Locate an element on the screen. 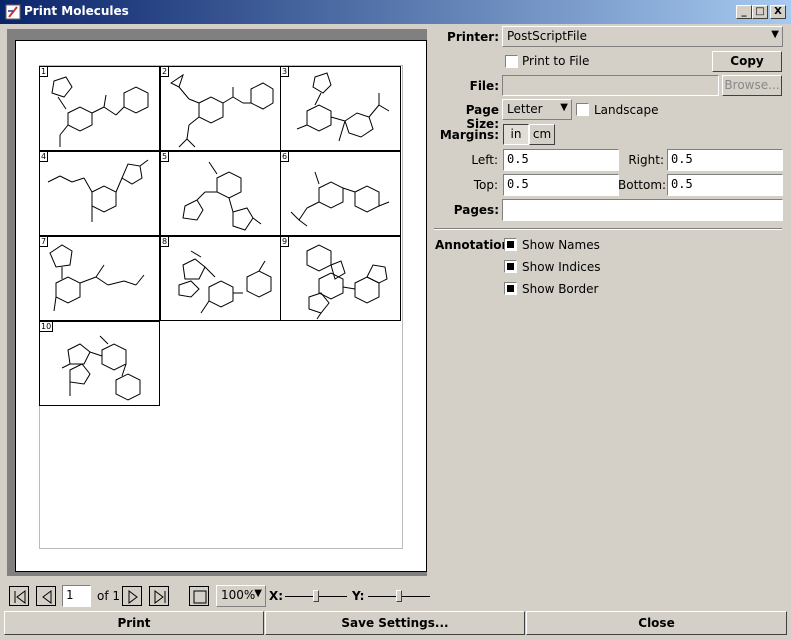 The height and width of the screenshot is (640, 791). molecule-cell: 6 is located at coordinates (340, 193).